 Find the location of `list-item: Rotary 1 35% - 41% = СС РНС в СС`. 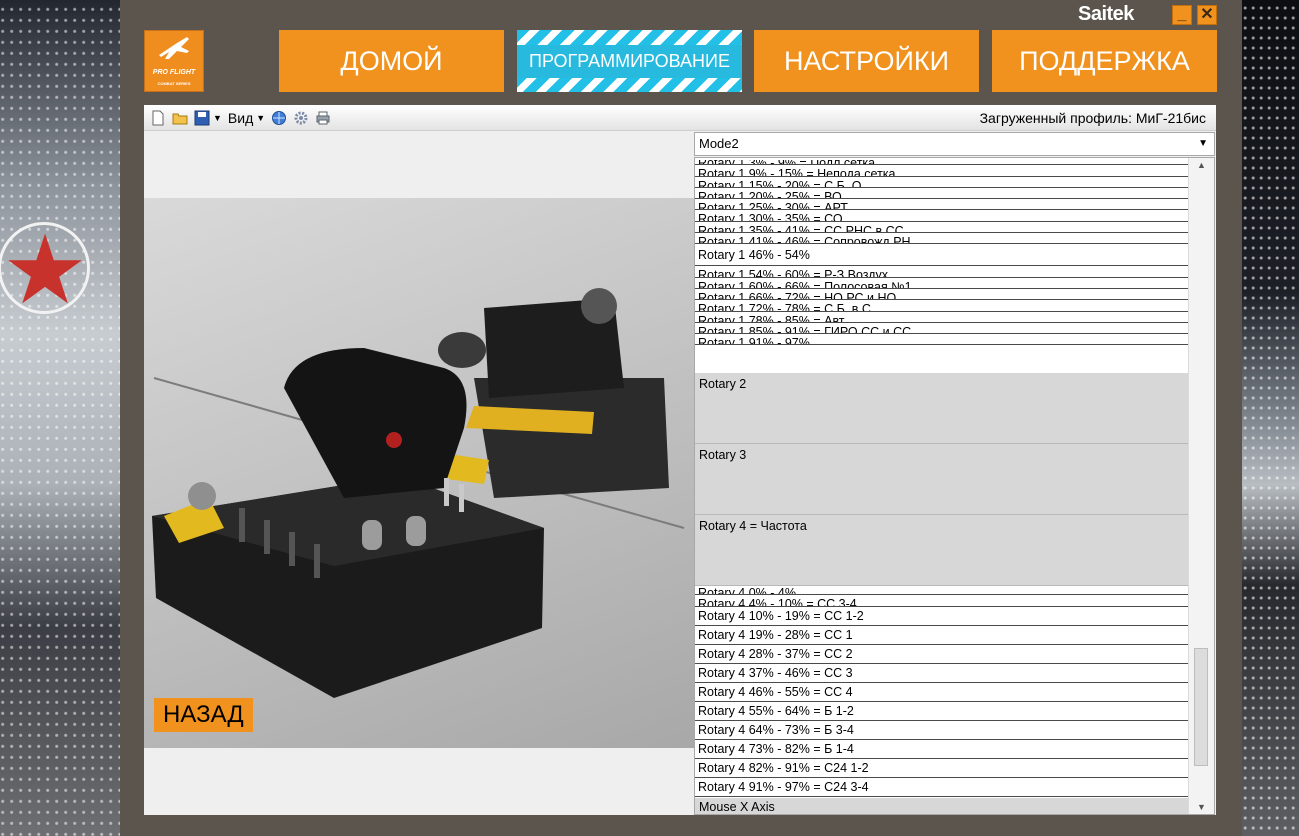

list-item: Rotary 1 35% - 41% = СС РНС в СС is located at coordinates (941, 228).